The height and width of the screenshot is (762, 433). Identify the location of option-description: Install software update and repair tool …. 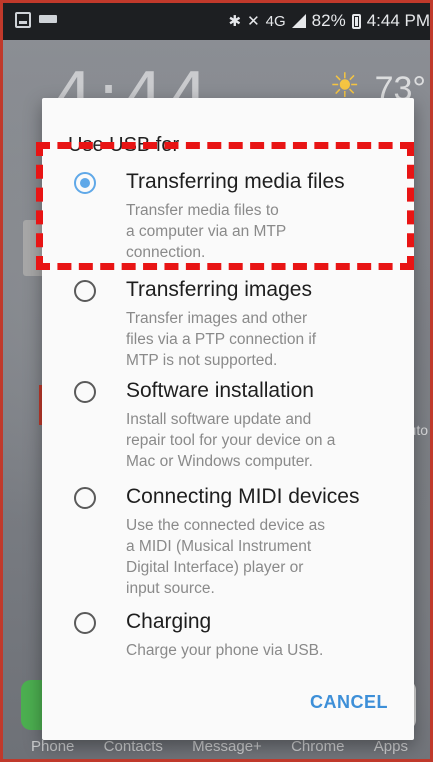
(231, 440).